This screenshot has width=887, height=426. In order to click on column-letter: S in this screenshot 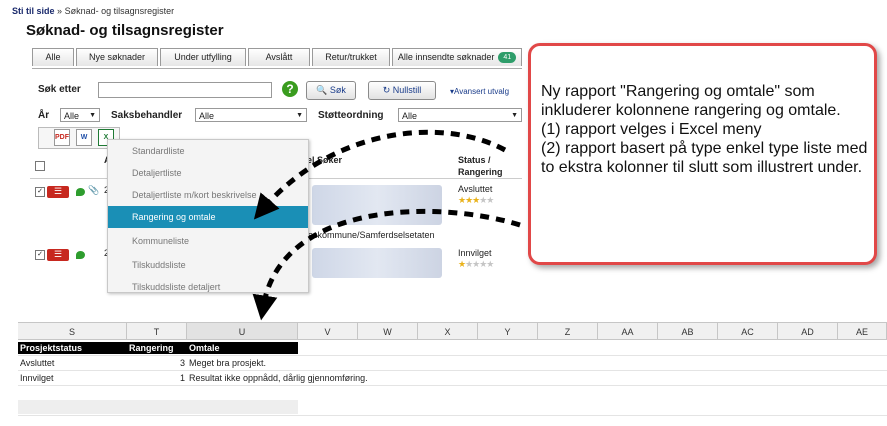, I will do `click(72, 331)`.